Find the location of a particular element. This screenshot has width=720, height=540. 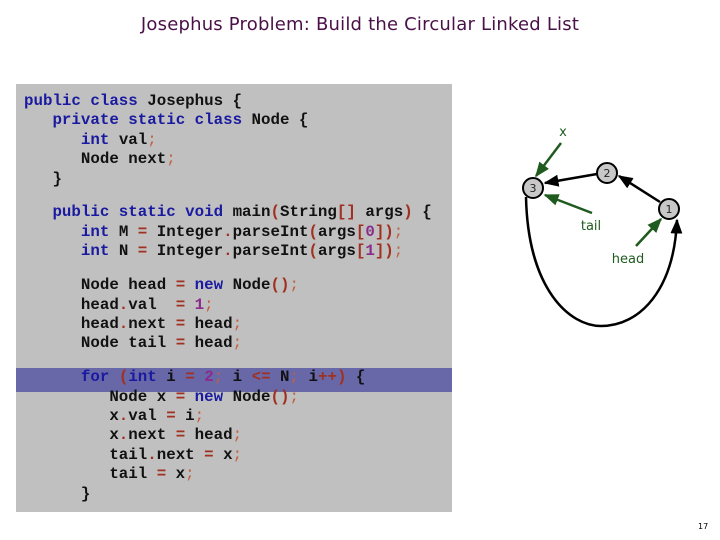

page-number: 17 is located at coordinates (703, 526).